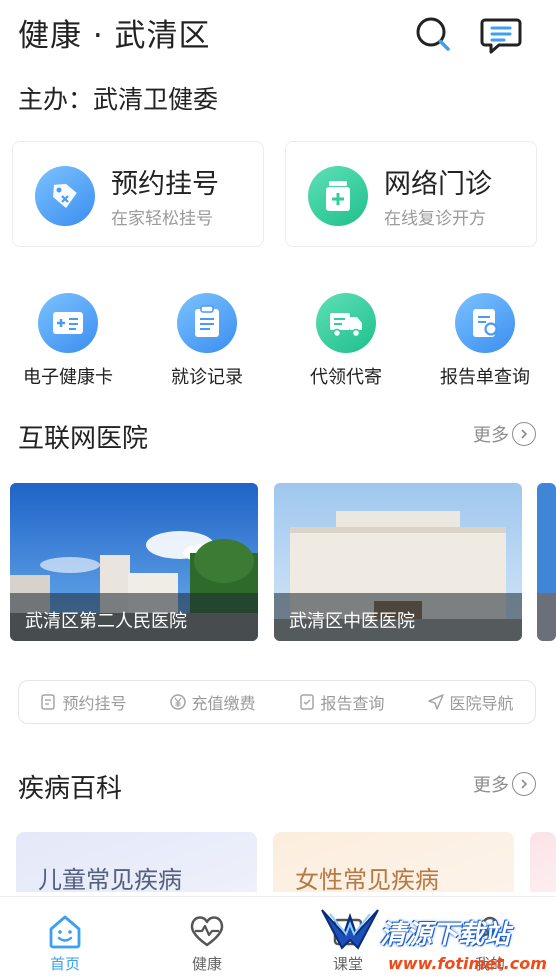 This screenshot has width=556, height=976. Describe the element at coordinates (346, 377) in the screenshot. I see `quick-action-label: 代领代寄` at that location.